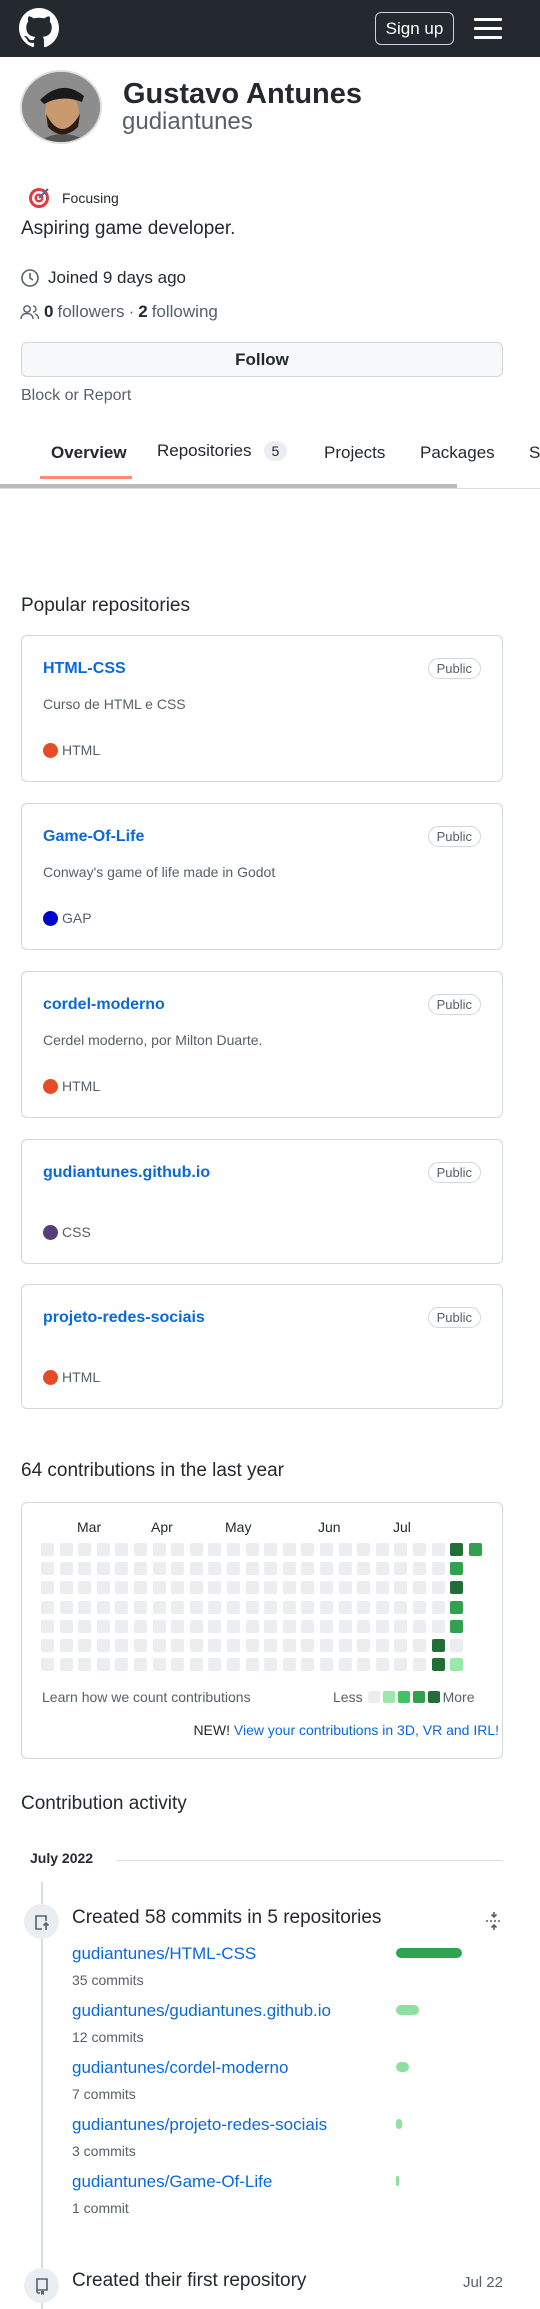  I want to click on following-count: 2, so click(142, 312).